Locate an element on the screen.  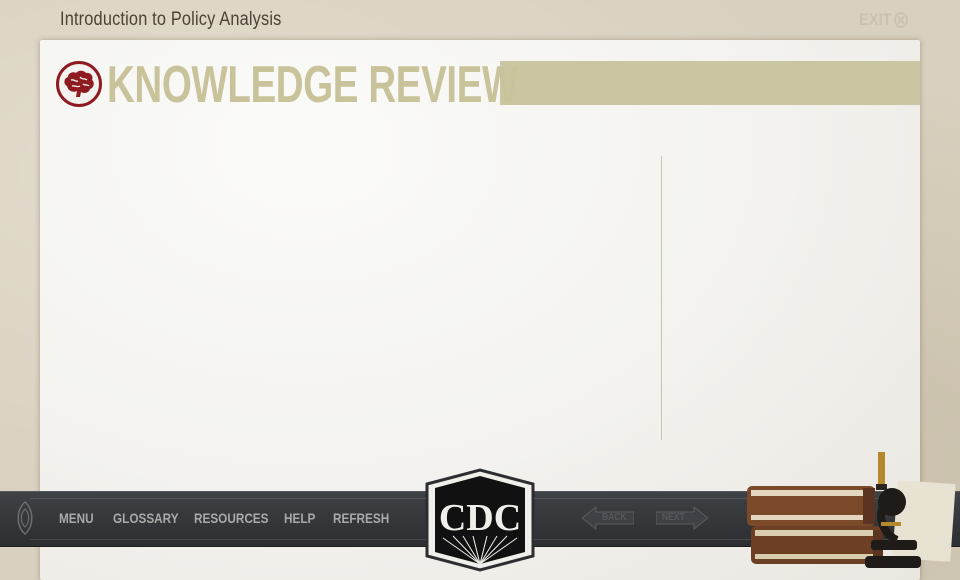
nav-item-refresh: REFRESH is located at coordinates (361, 518).